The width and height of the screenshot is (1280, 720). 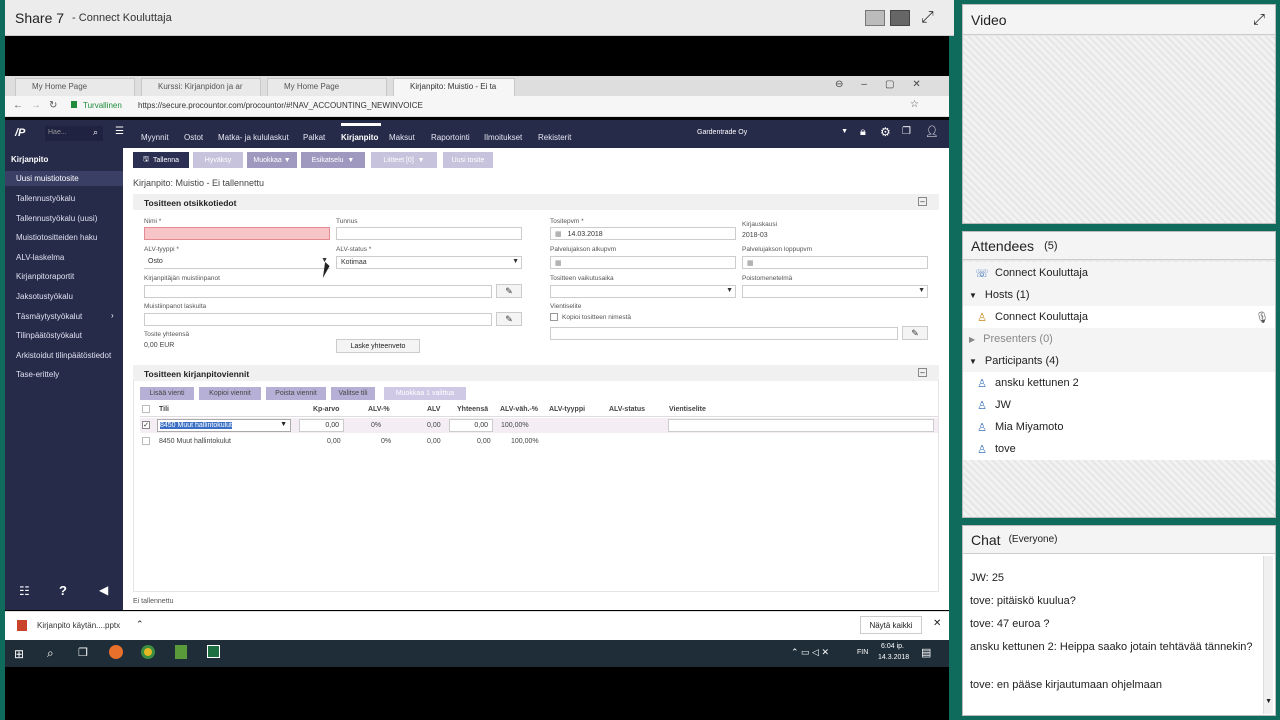 I want to click on menu-travel: Matka- ja kululaskut, so click(x=253, y=137).